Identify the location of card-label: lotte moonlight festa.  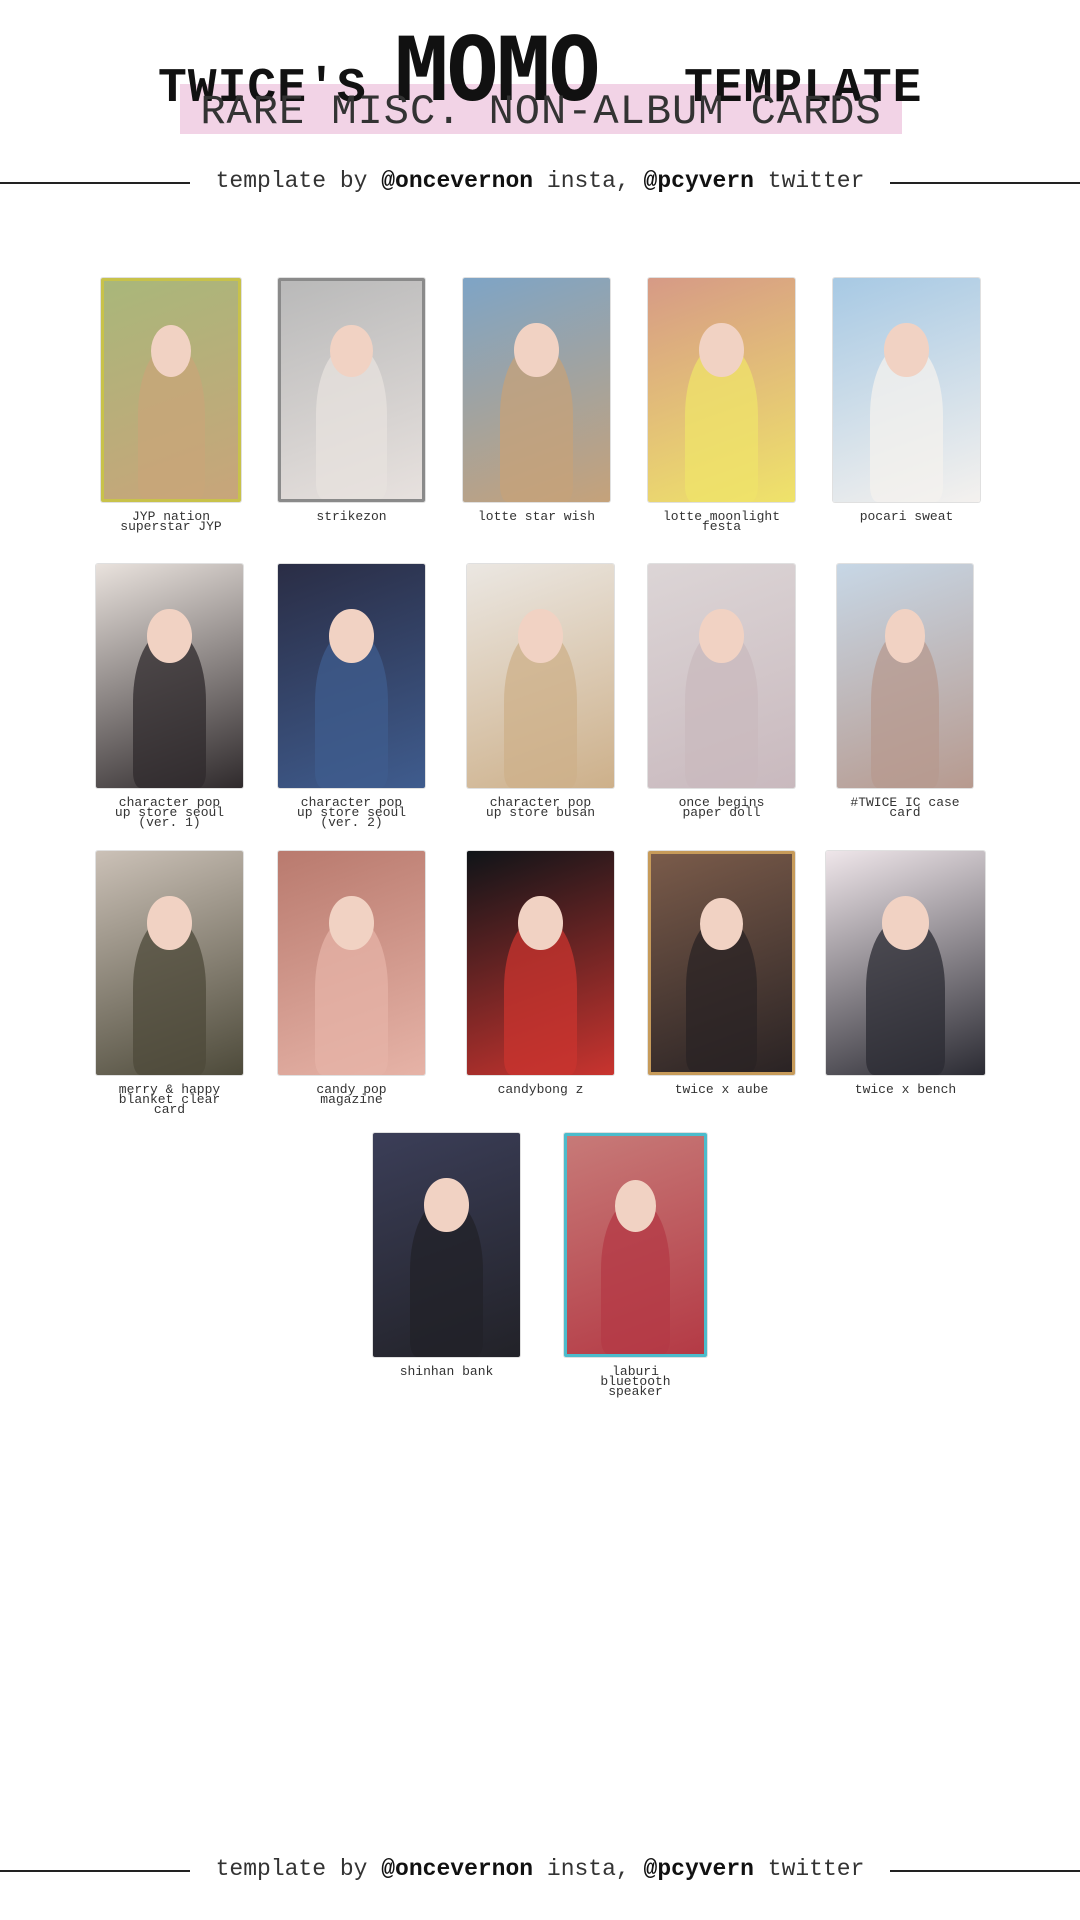
(721, 521).